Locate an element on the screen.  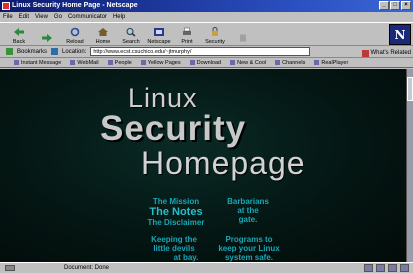
menu-go: Go is located at coordinates (58, 17).